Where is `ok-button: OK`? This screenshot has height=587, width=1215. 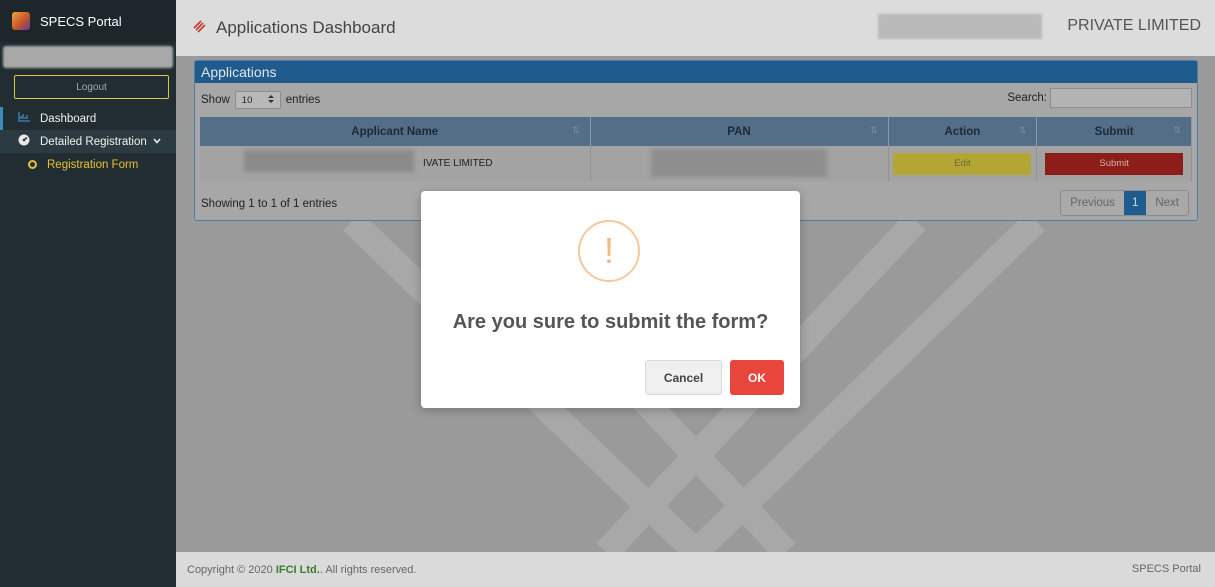
ok-button: OK is located at coordinates (757, 377).